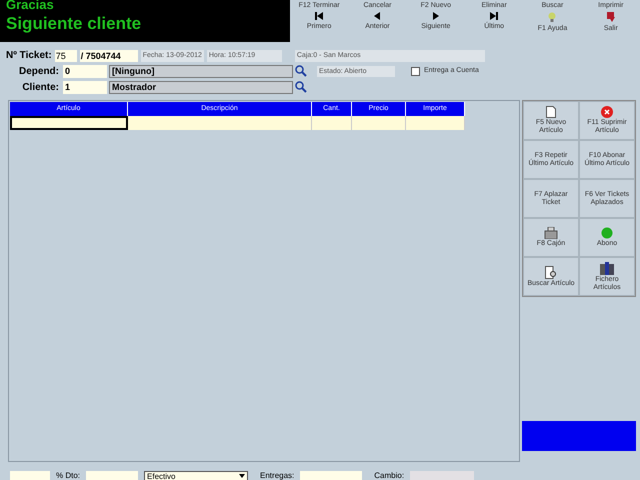  Describe the element at coordinates (552, 17) in the screenshot. I see `lightbulb-icon` at that location.